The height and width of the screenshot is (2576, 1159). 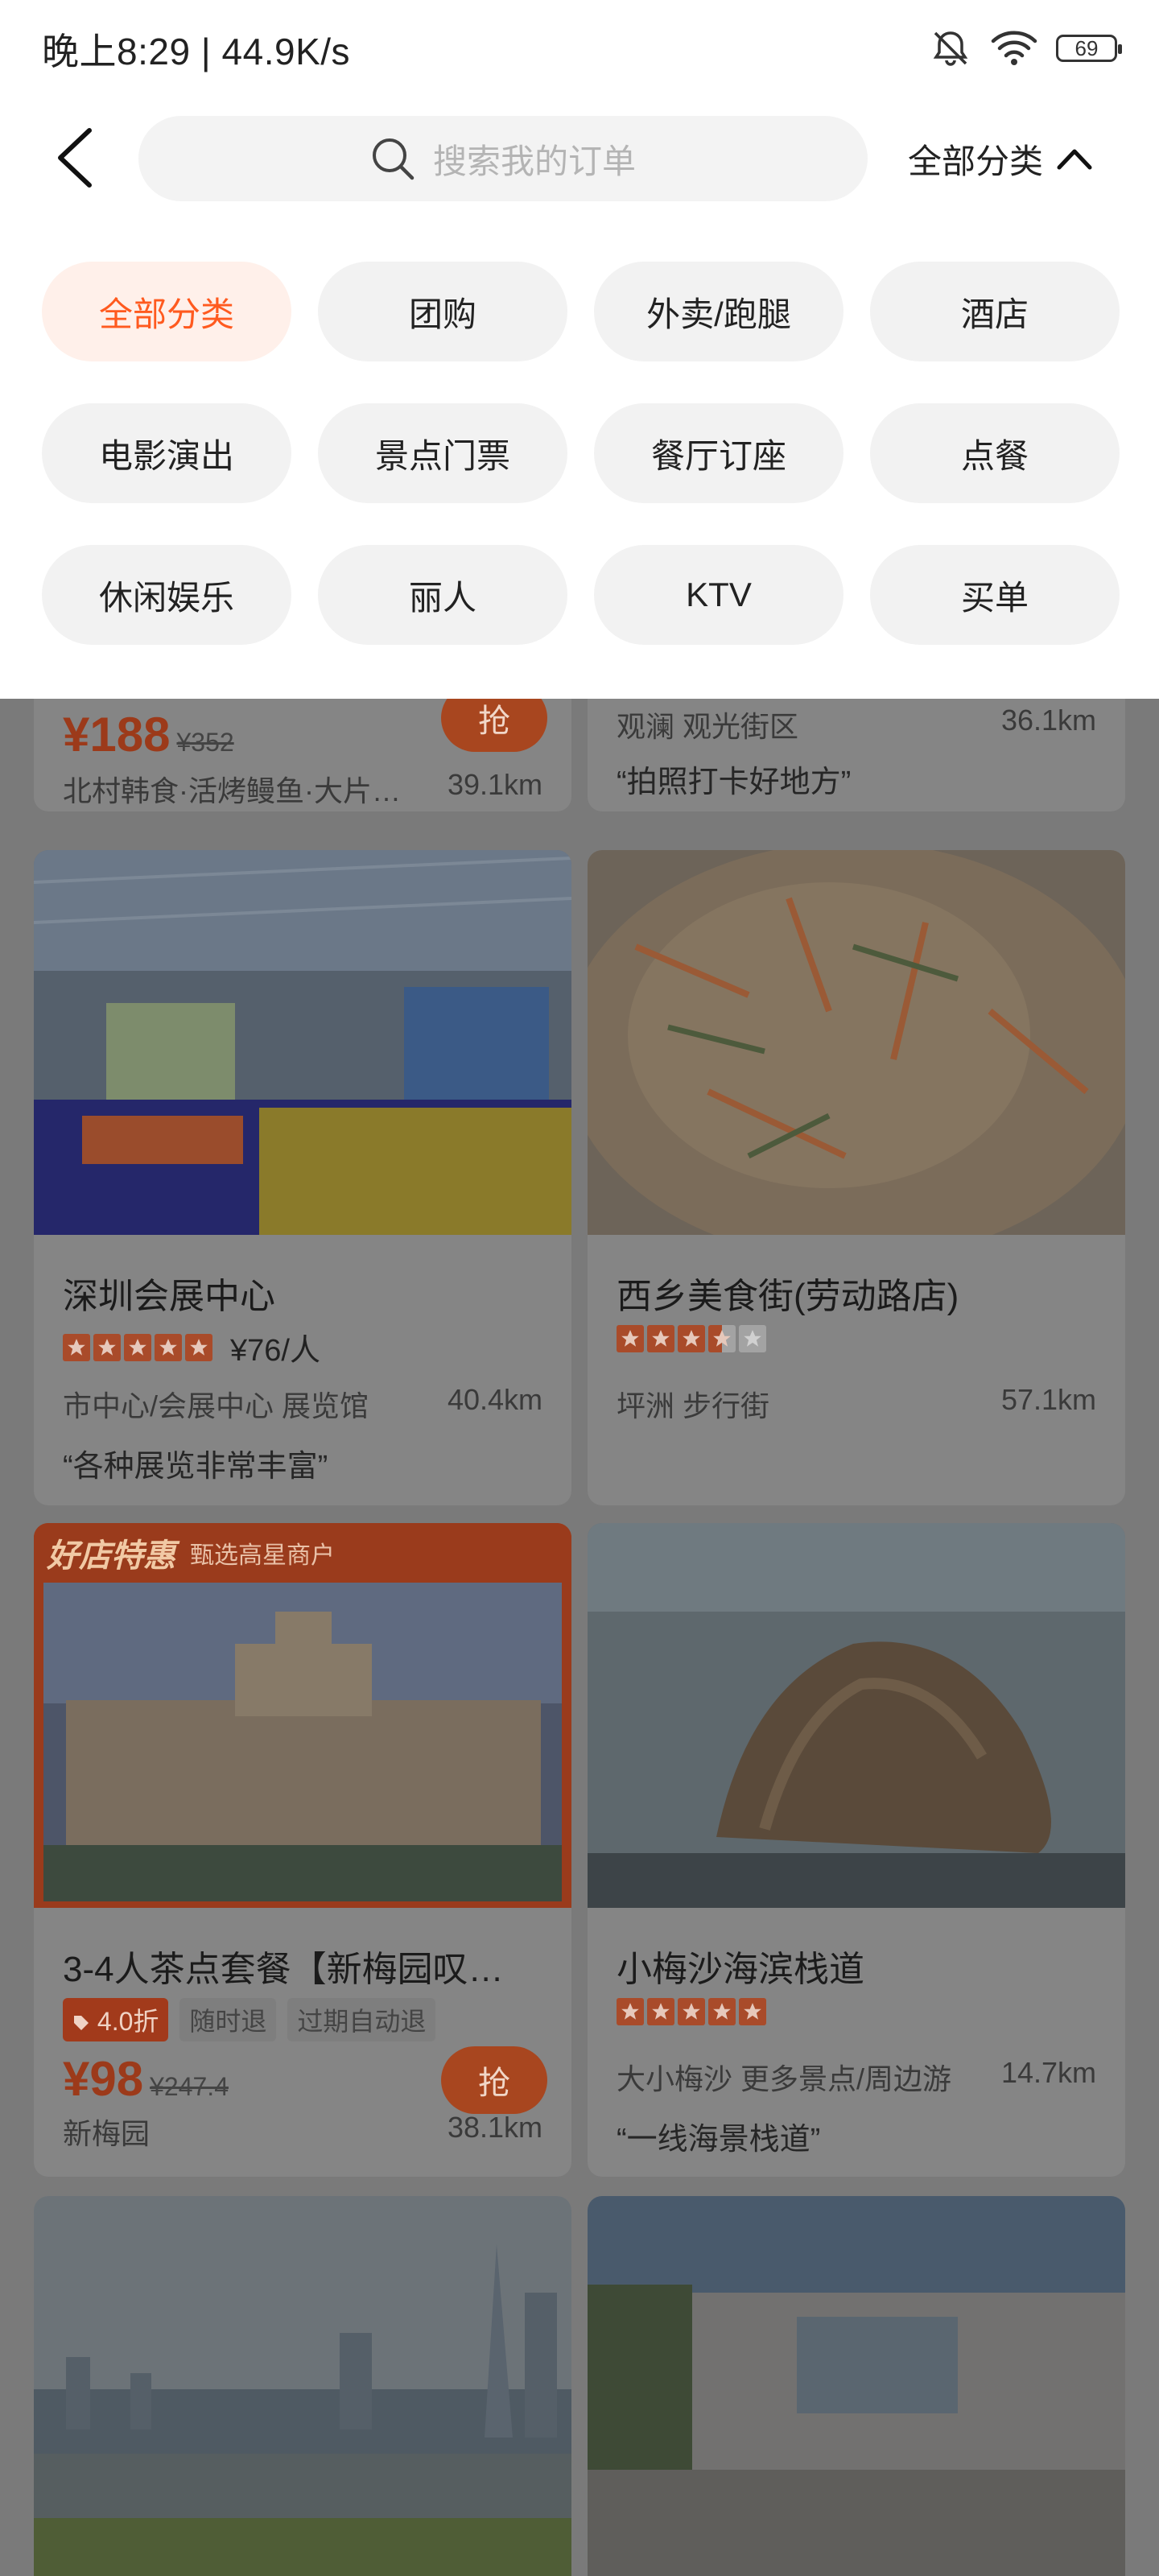 What do you see at coordinates (708, 726) in the screenshot?
I see `place-area: 观澜 观光街区` at bounding box center [708, 726].